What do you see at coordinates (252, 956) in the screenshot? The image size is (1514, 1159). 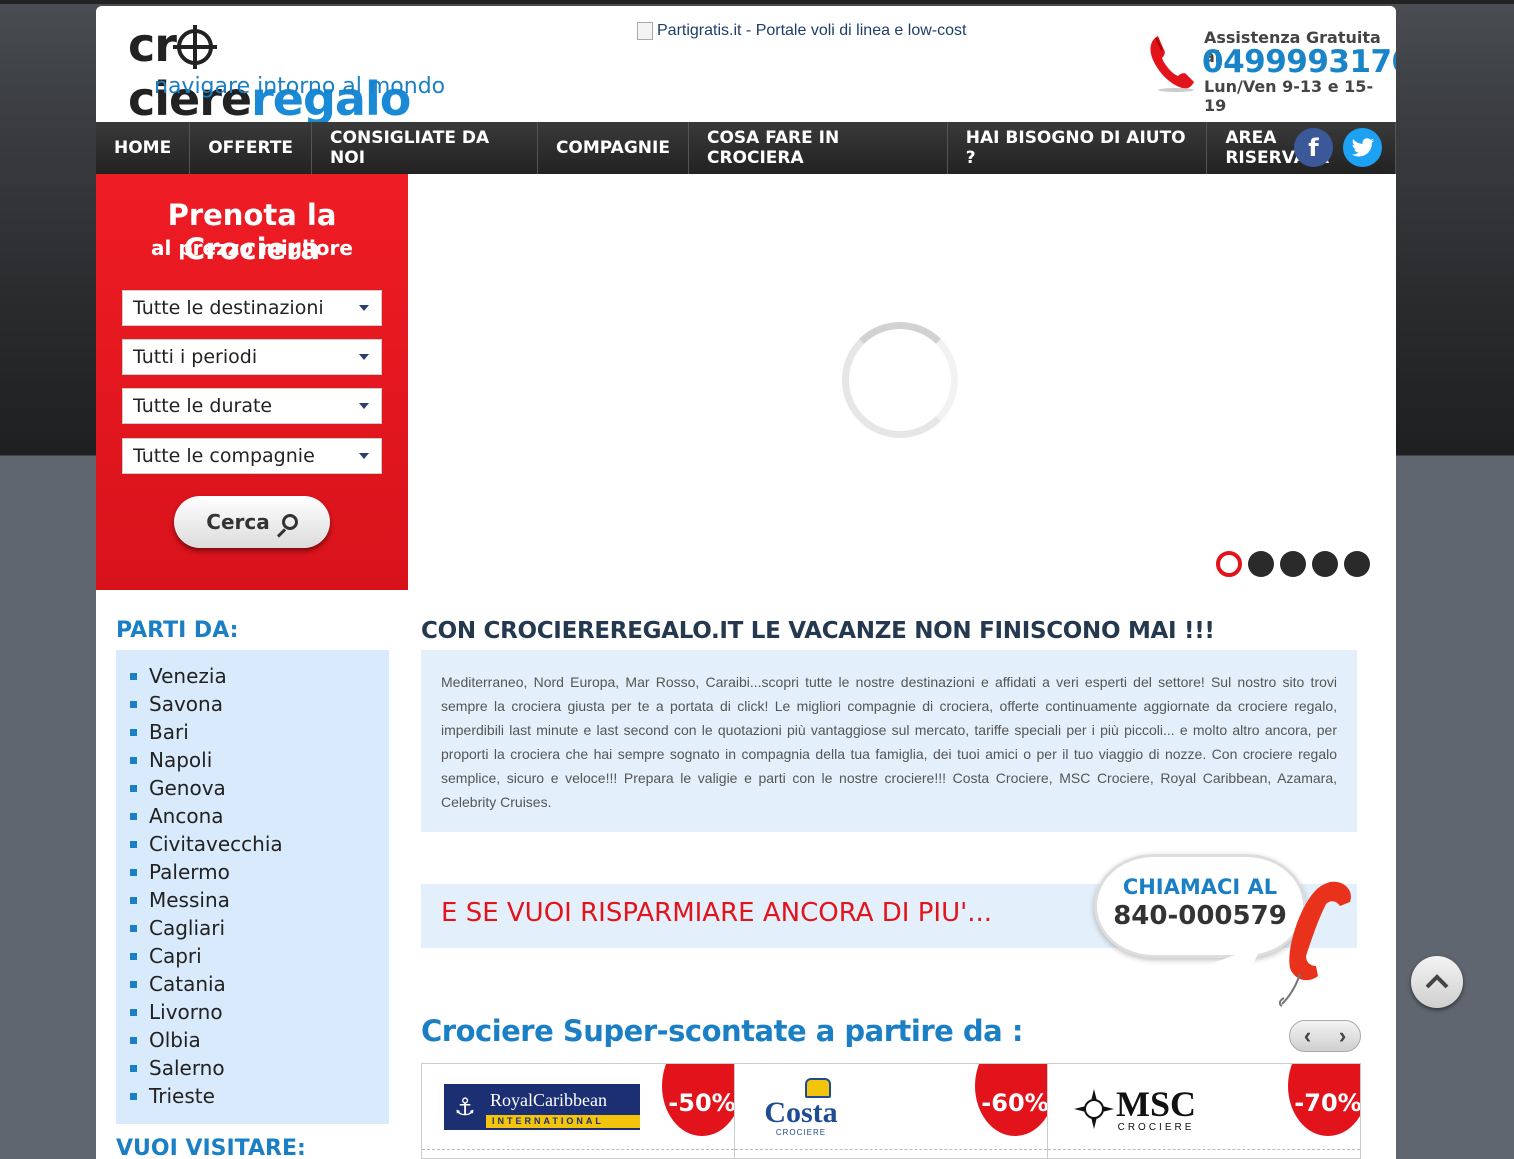 I see `list-item: Capri` at bounding box center [252, 956].